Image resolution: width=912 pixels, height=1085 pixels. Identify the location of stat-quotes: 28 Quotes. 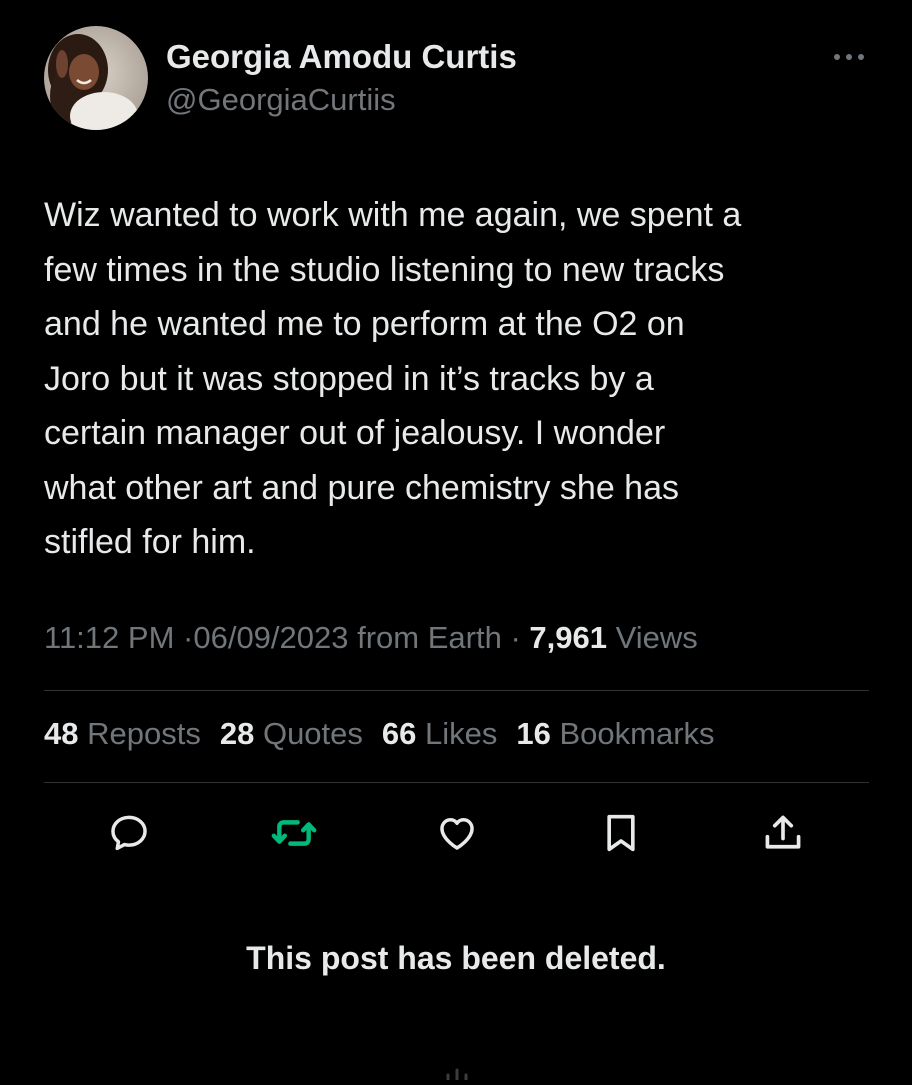
(291, 734).